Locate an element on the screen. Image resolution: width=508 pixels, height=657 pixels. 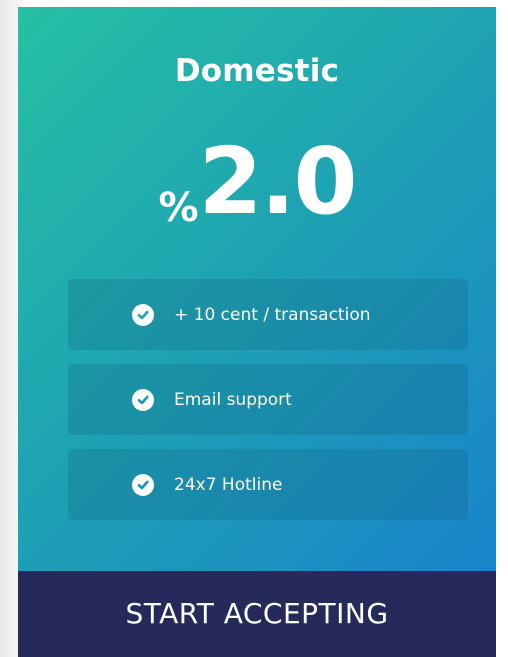
feature-item: + 10 cent / transaction is located at coordinates (268, 314).